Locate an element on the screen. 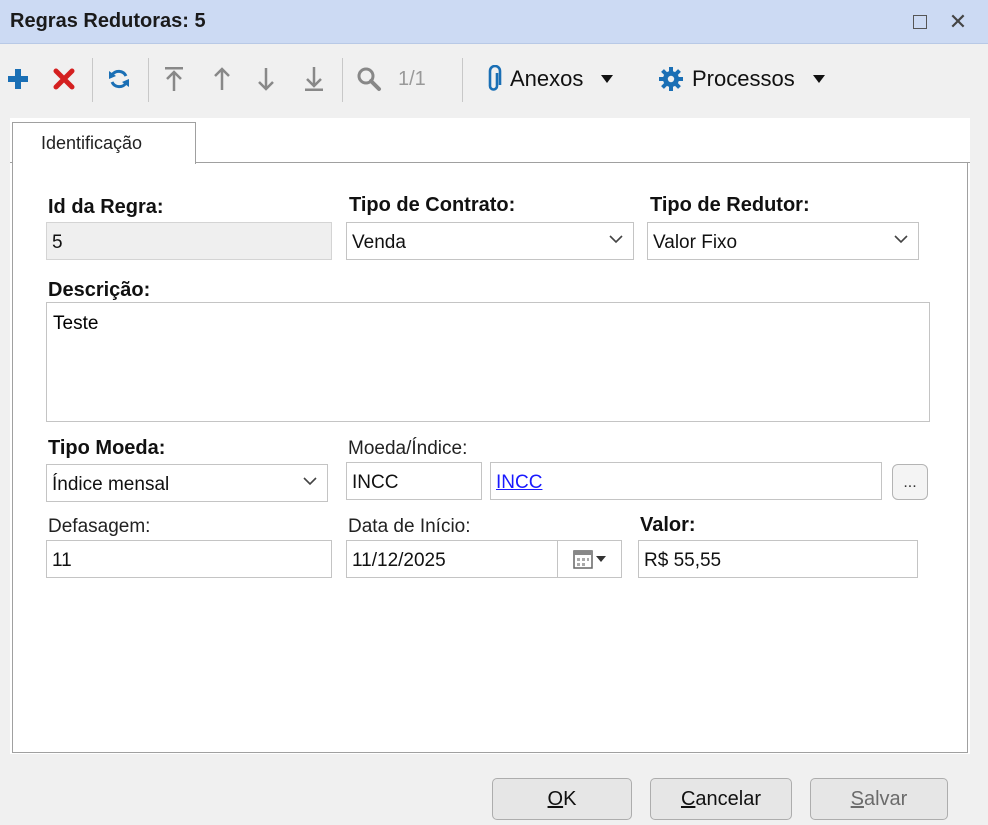 This screenshot has height=825, width=988. lag-input: 11 is located at coordinates (189, 559).